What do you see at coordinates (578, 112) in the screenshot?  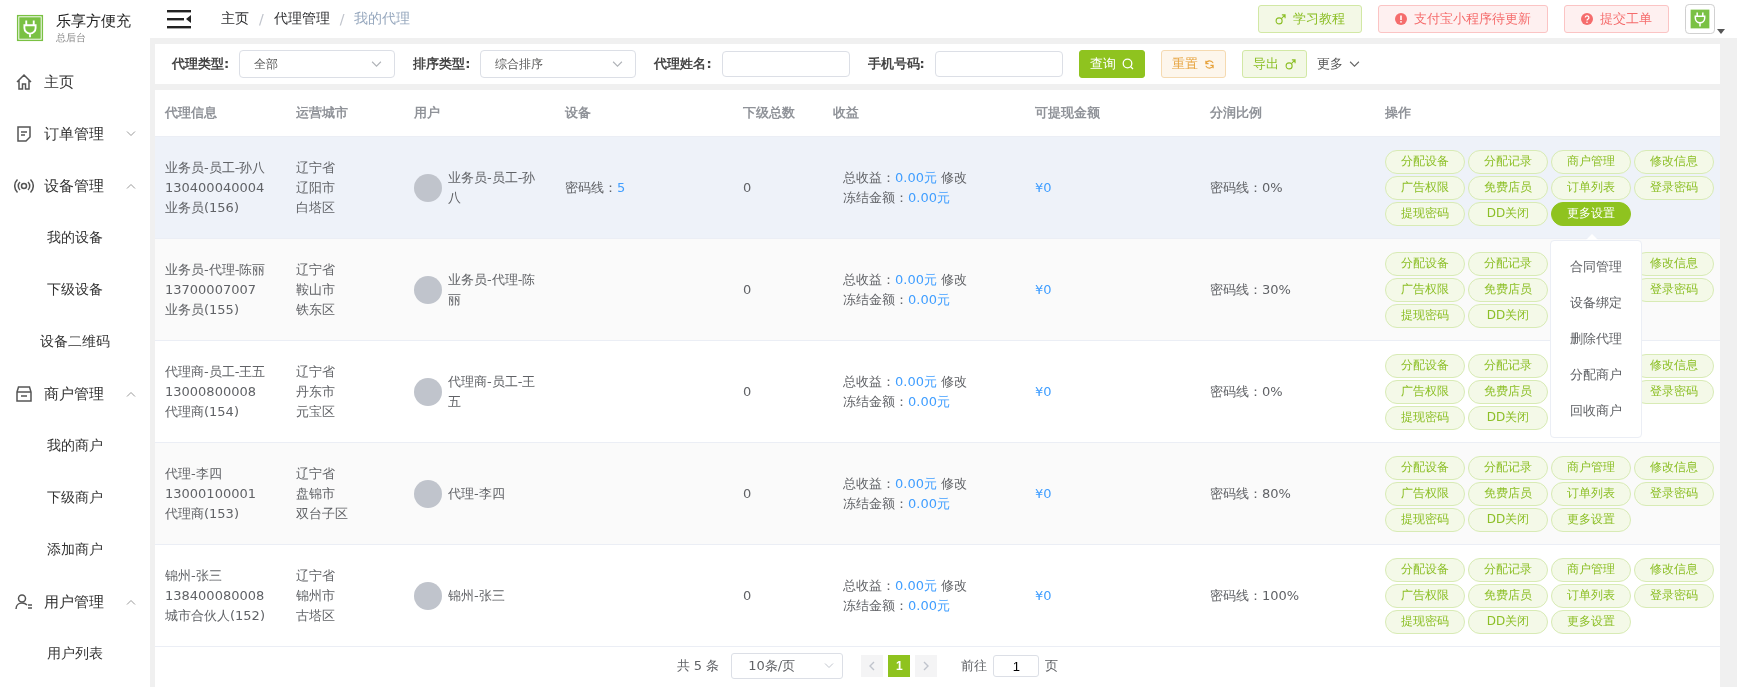 I see `column-header: 设备` at bounding box center [578, 112].